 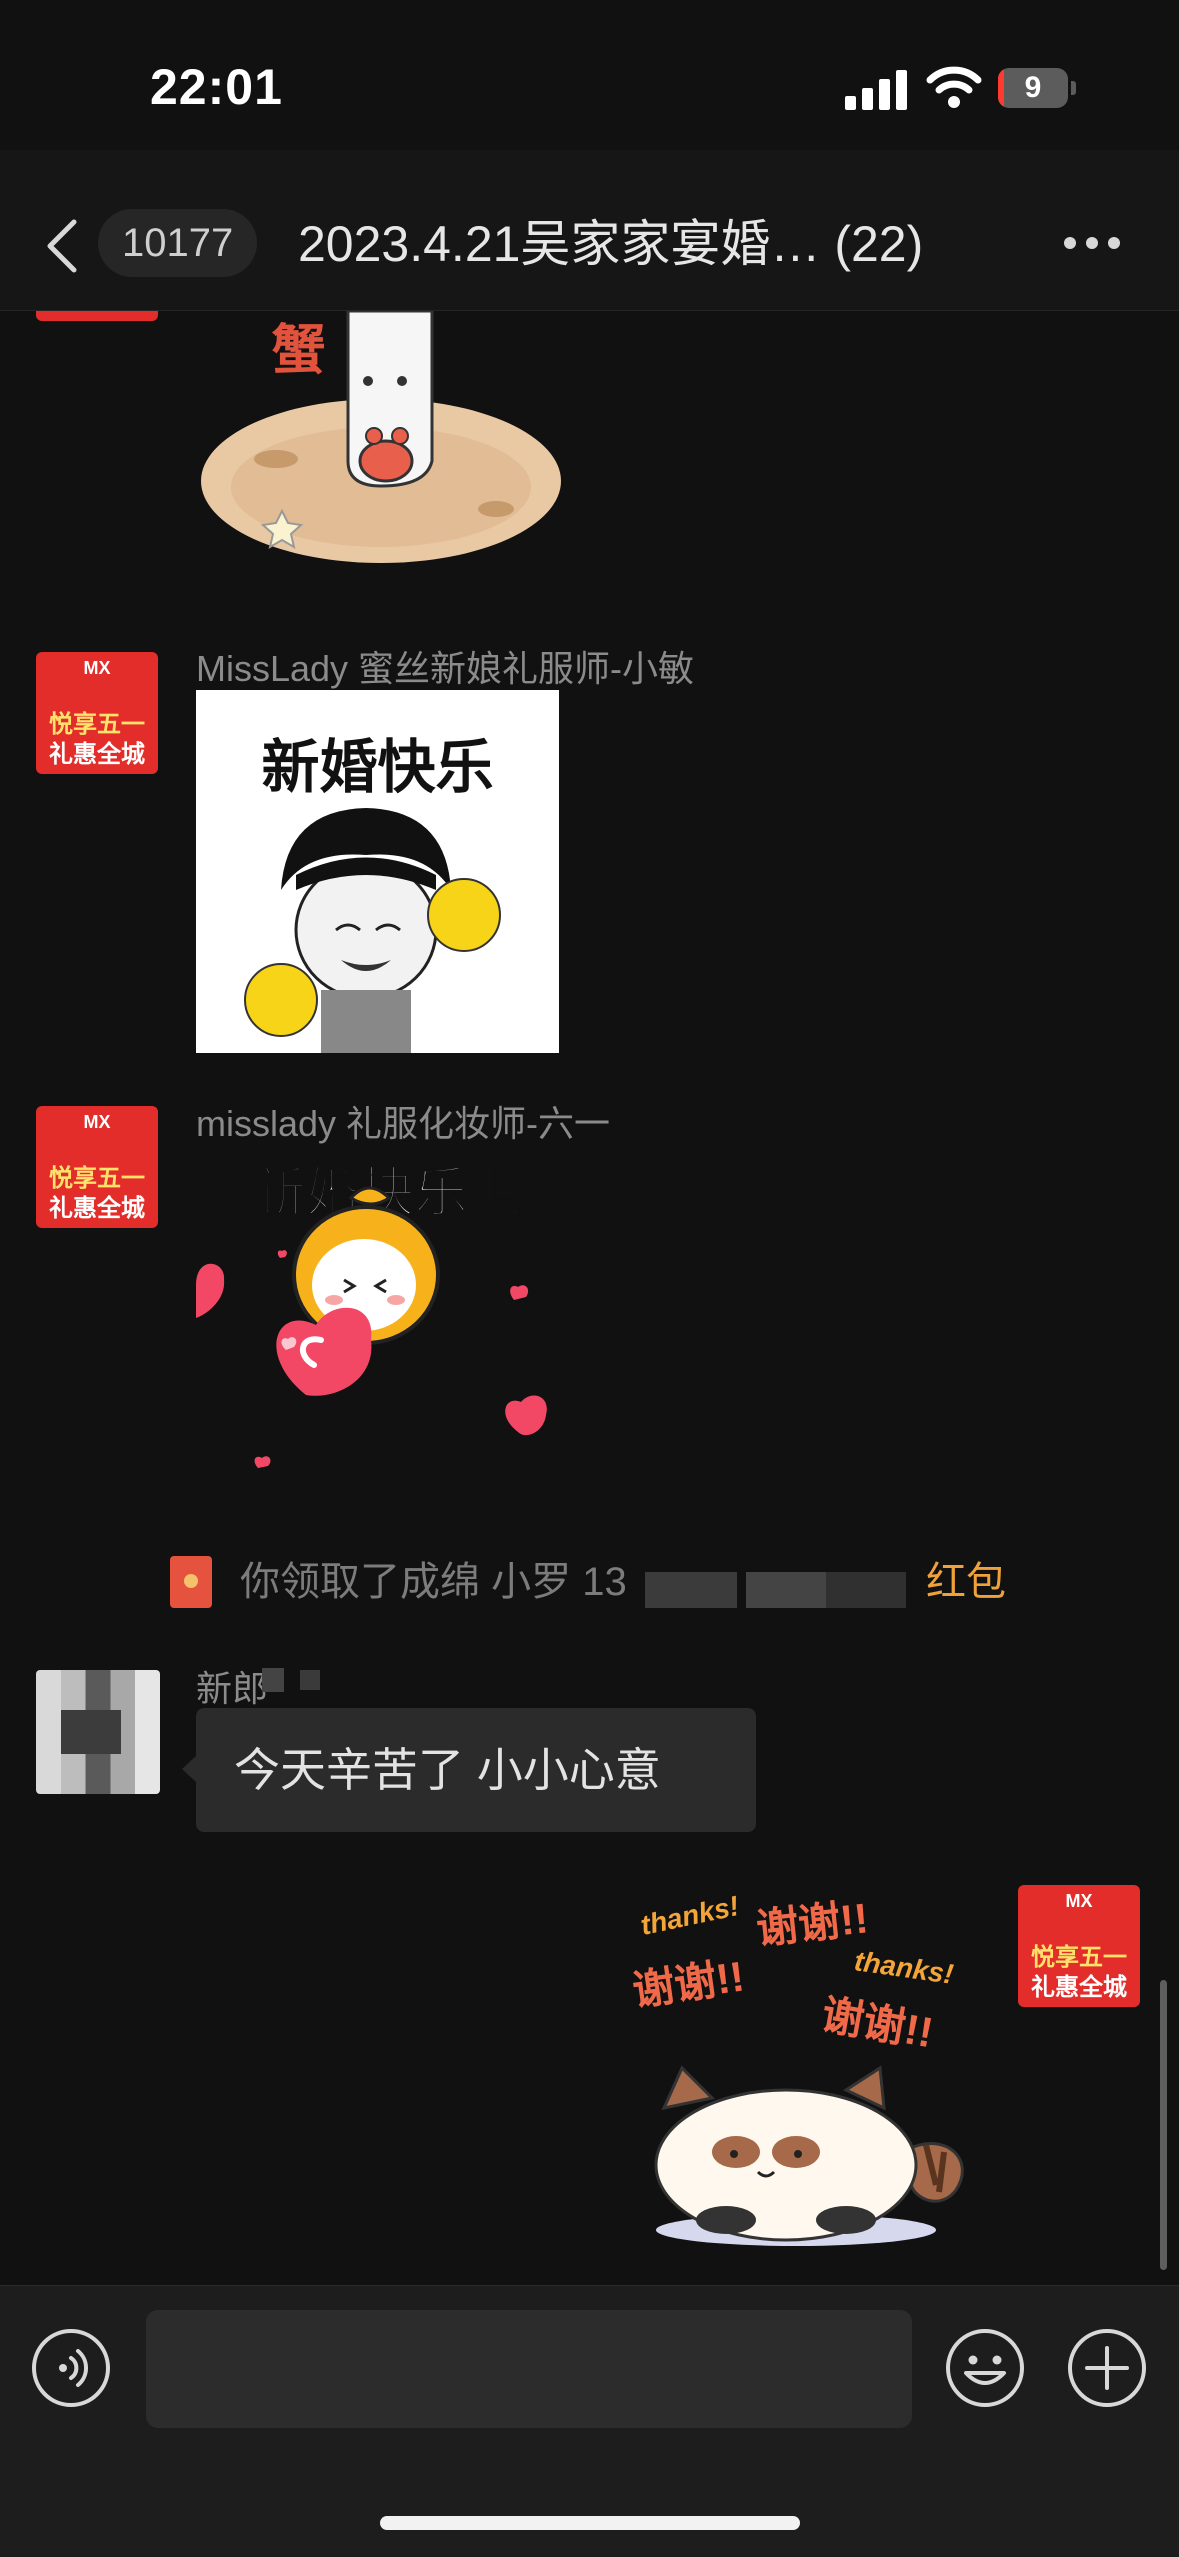 I want to click on more-options-icon, so click(x=1092, y=243).